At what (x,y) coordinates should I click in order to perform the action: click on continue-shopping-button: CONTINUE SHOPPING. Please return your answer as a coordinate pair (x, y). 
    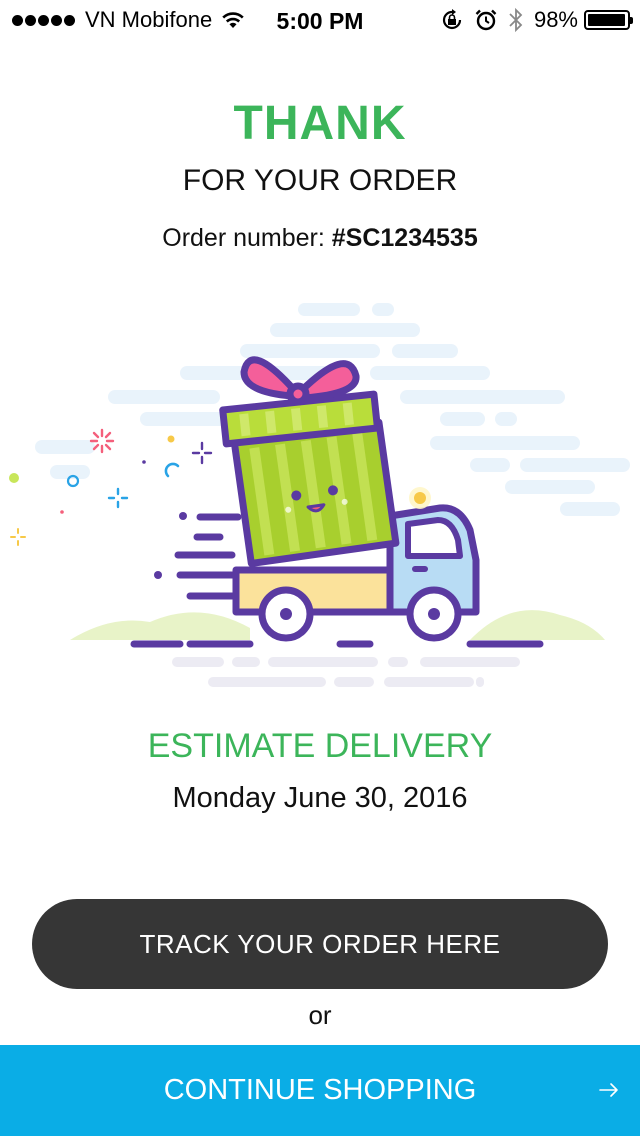
    Looking at the image, I should click on (320, 1090).